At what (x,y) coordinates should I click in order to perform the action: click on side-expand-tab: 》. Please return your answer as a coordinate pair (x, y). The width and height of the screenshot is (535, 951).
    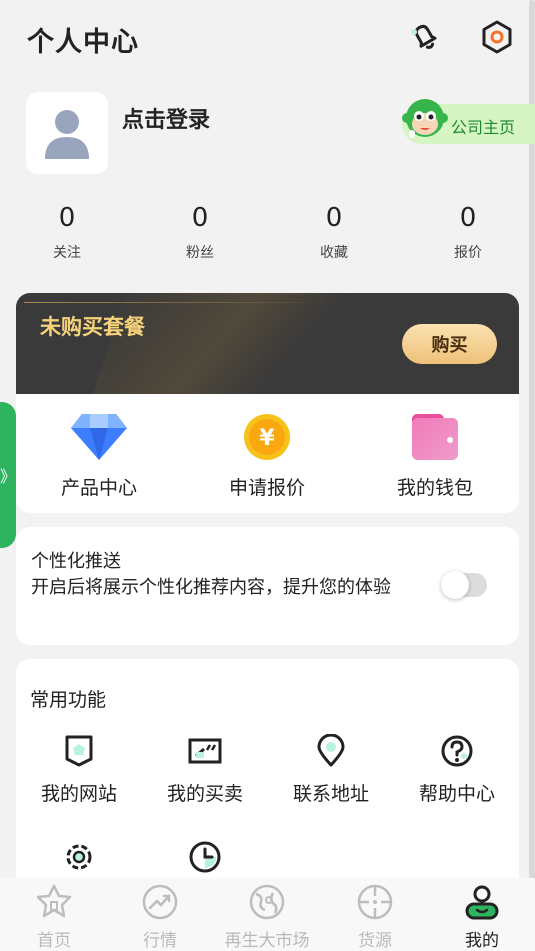
    Looking at the image, I should click on (8, 475).